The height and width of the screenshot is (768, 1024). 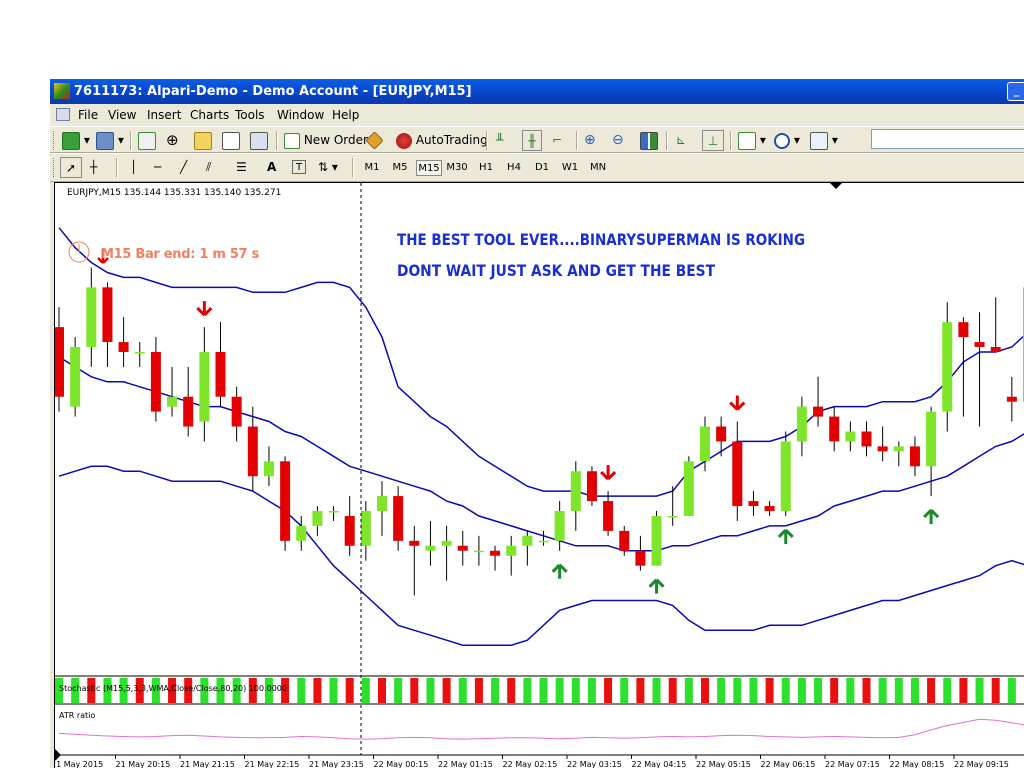 I want to click on profiles-button: ▾, so click(x=110, y=140).